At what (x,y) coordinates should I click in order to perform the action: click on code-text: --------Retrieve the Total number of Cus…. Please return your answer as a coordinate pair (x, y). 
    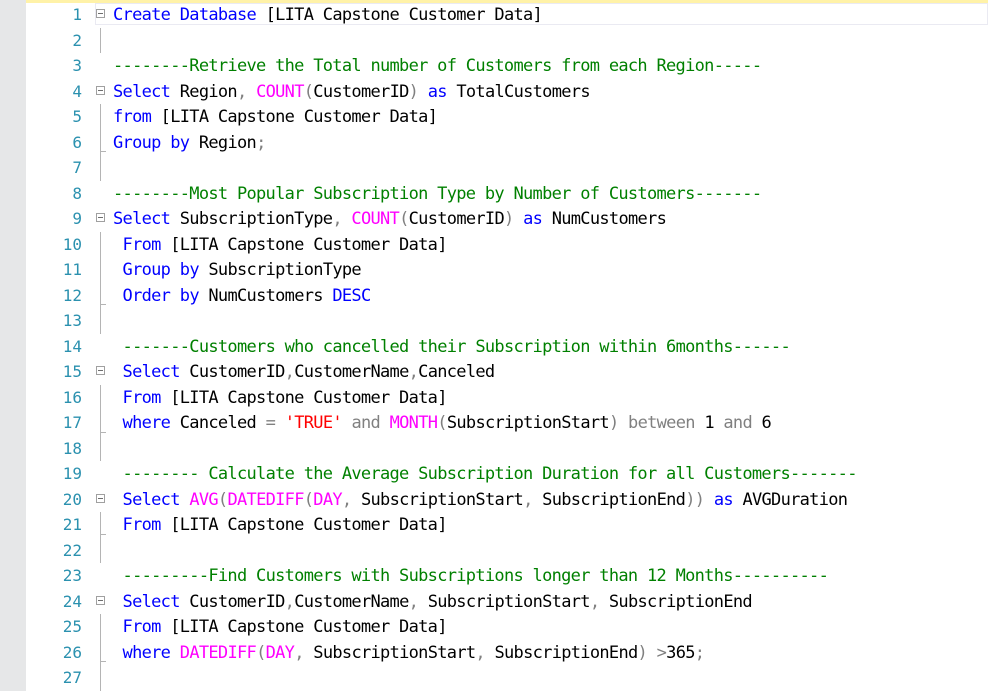
    Looking at the image, I should click on (437, 66).